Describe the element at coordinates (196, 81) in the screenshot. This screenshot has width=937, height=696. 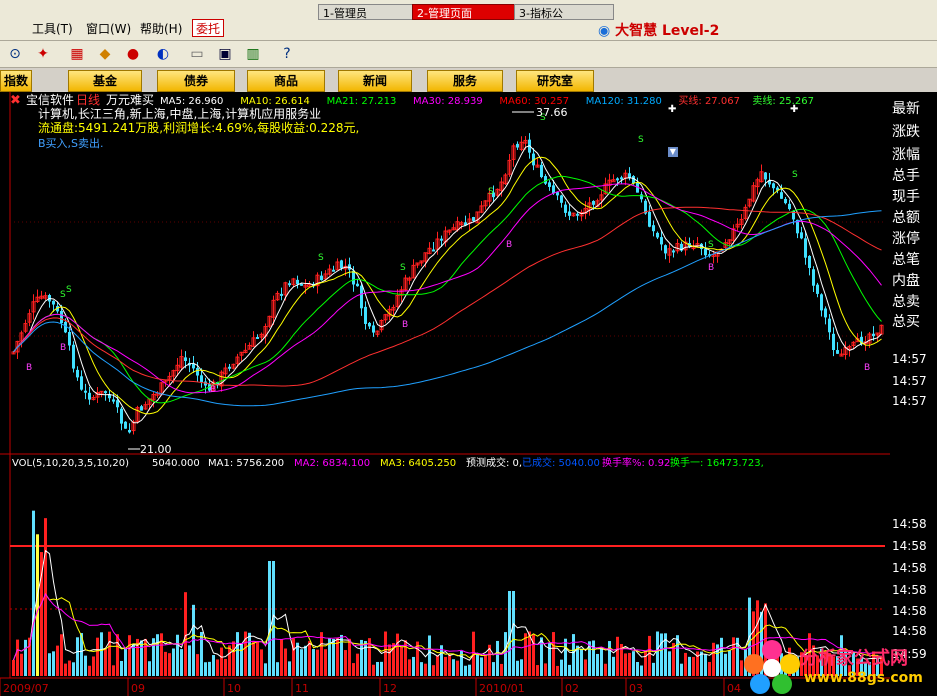
I see `nav-bond: 债券` at that location.